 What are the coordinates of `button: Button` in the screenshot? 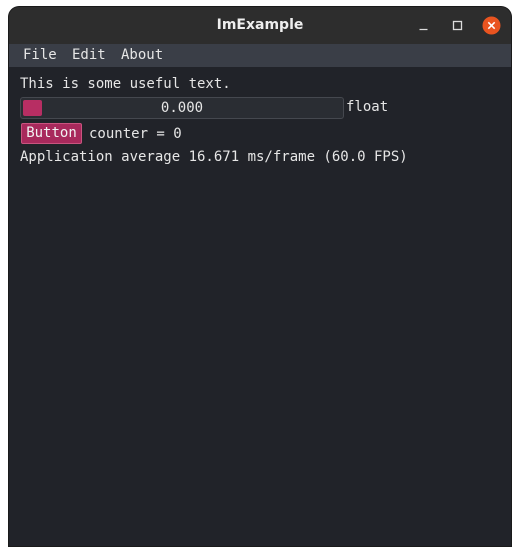 It's located at (51, 133).